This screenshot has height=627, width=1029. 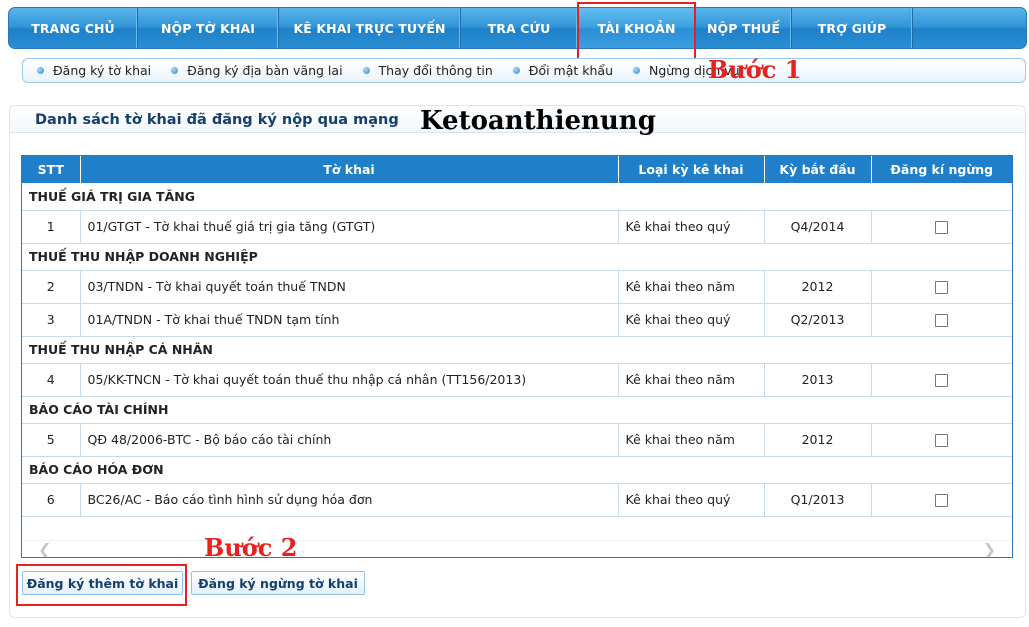 What do you see at coordinates (265, 70) in the screenshot?
I see `subnav-item-label: Đăng ký địa bàn vãng lai` at bounding box center [265, 70].